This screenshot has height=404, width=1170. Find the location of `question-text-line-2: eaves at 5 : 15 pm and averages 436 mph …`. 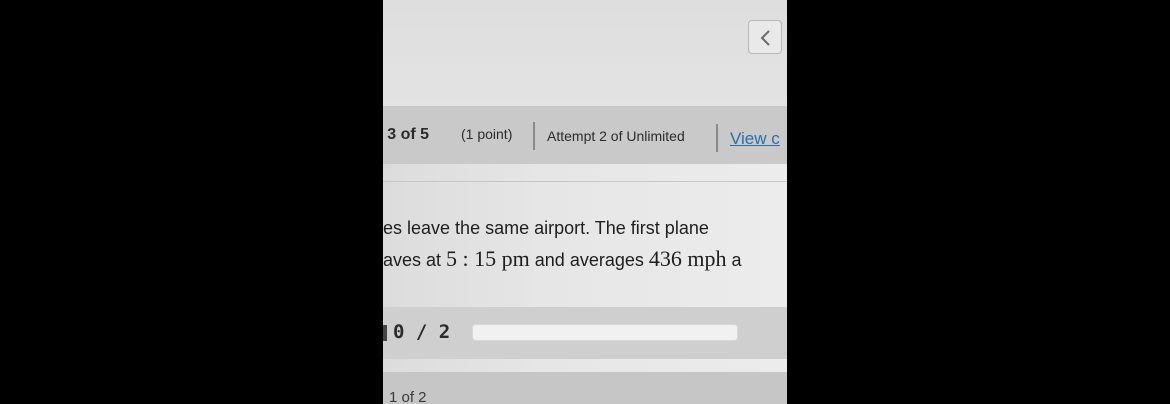

question-text-line-2: eaves at 5 : 15 pm and averages 436 mph … is located at coordinates (562, 259).